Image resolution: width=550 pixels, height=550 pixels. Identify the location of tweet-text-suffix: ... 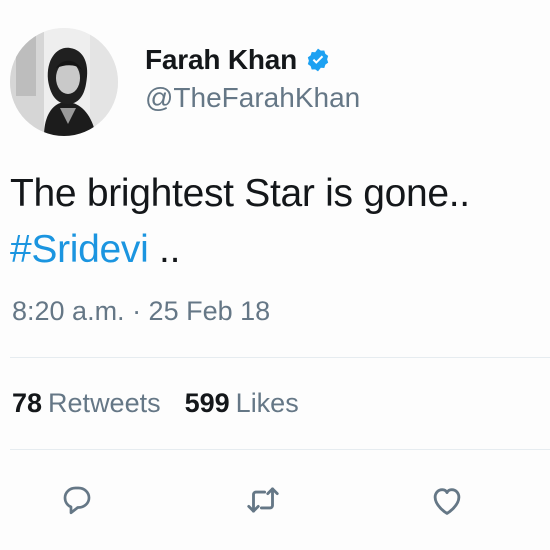
(164, 249).